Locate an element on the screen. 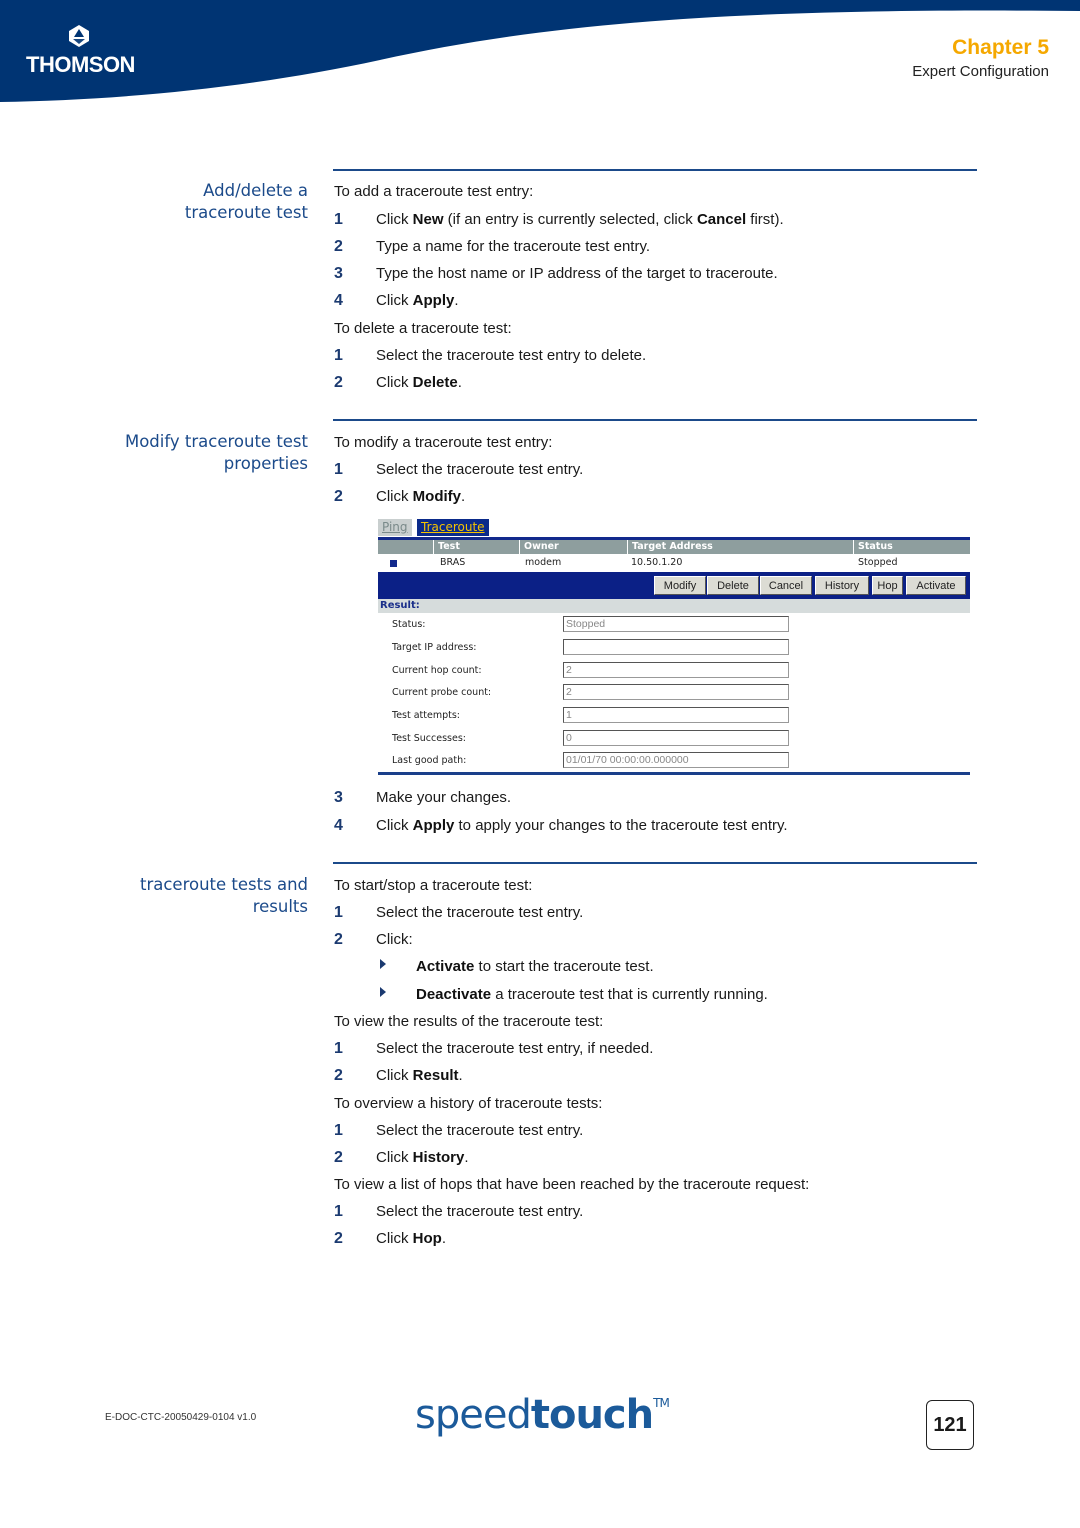 This screenshot has width=1080, height=1528. section-title-modify: Modify traceroute test properties is located at coordinates (188, 453).